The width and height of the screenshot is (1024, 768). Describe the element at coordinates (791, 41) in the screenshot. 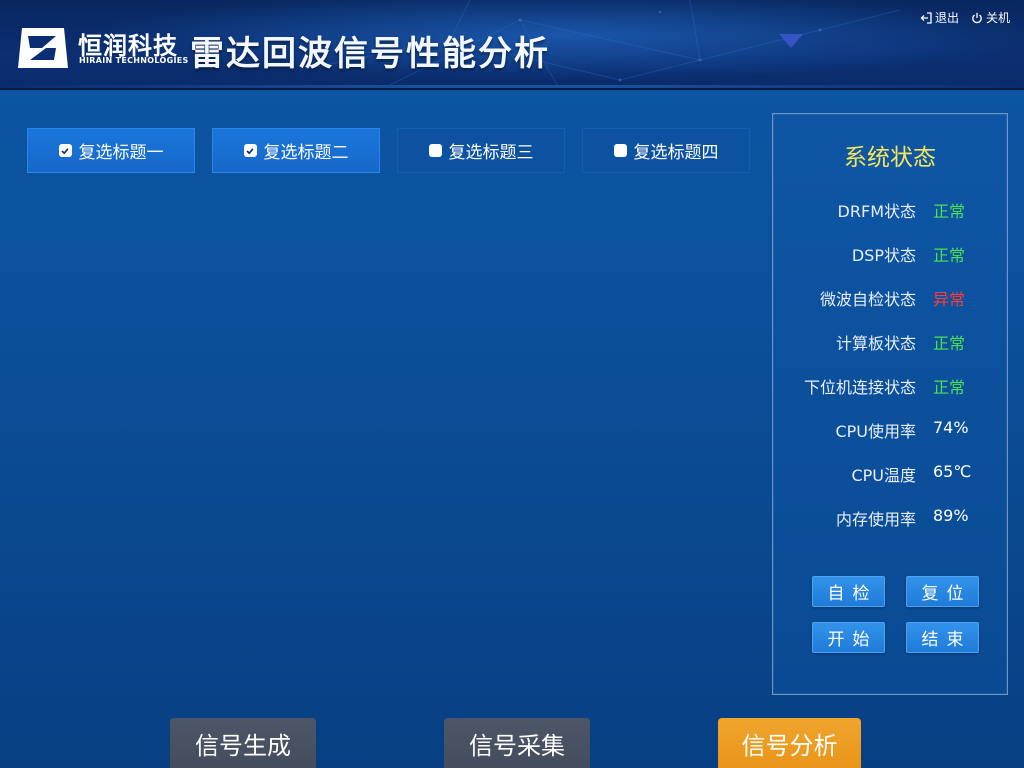

I see `decorative-triangle` at that location.